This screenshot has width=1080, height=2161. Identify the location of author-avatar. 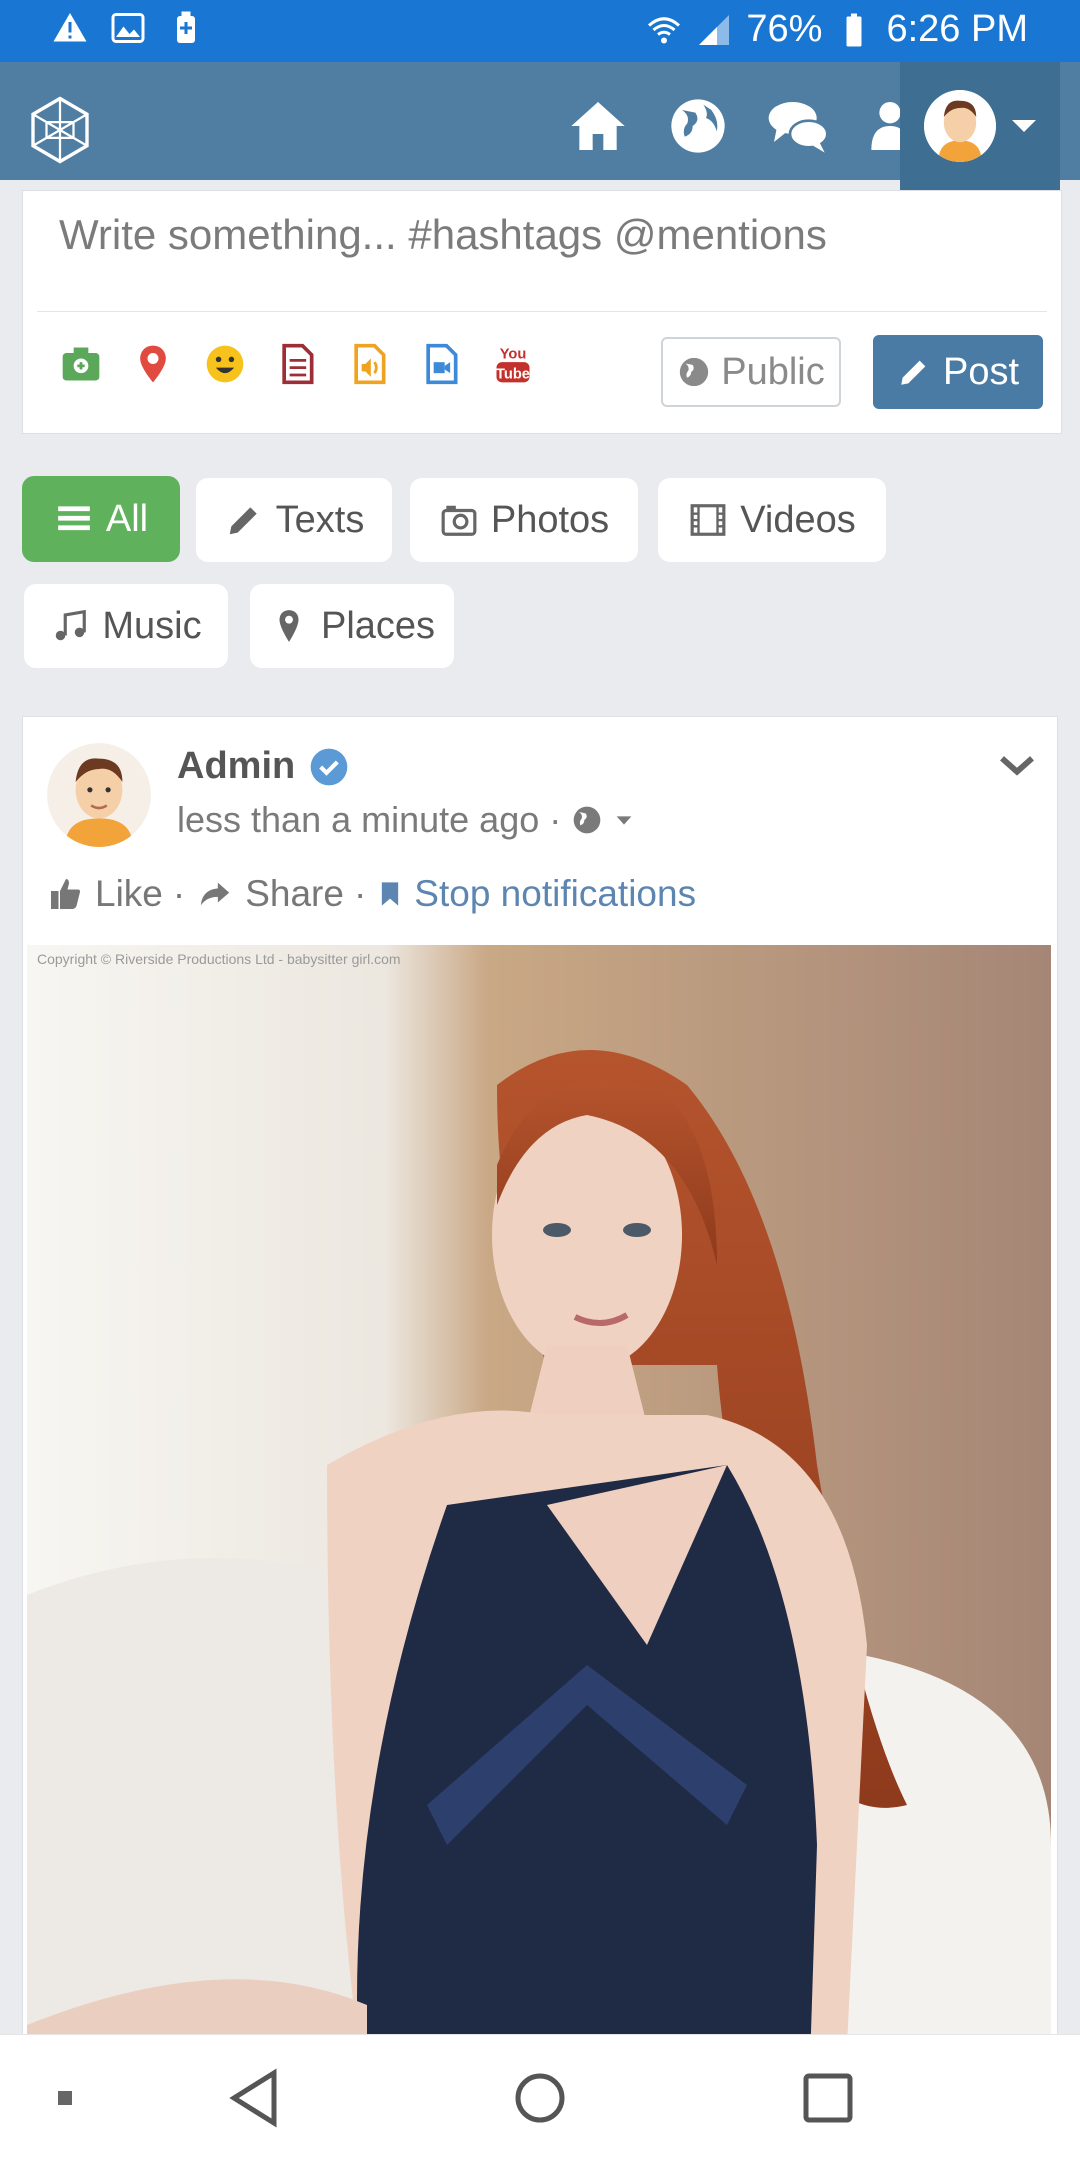
(99, 795).